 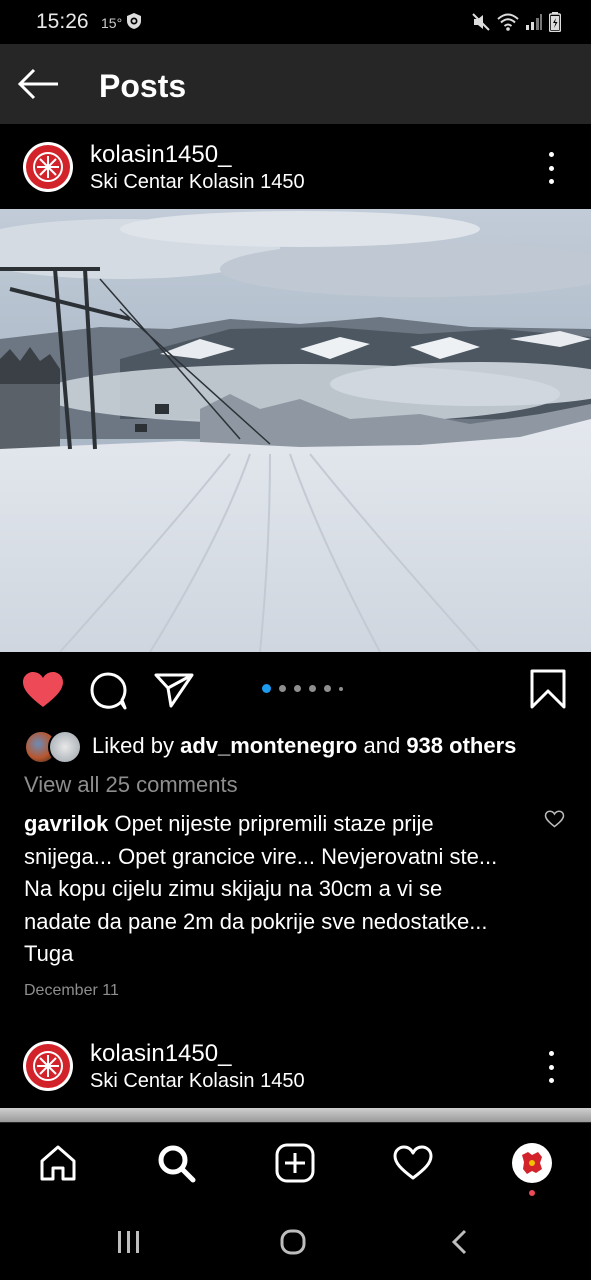 I want to click on post-location: Ski Centar Kolasin 1450, so click(x=197, y=182).